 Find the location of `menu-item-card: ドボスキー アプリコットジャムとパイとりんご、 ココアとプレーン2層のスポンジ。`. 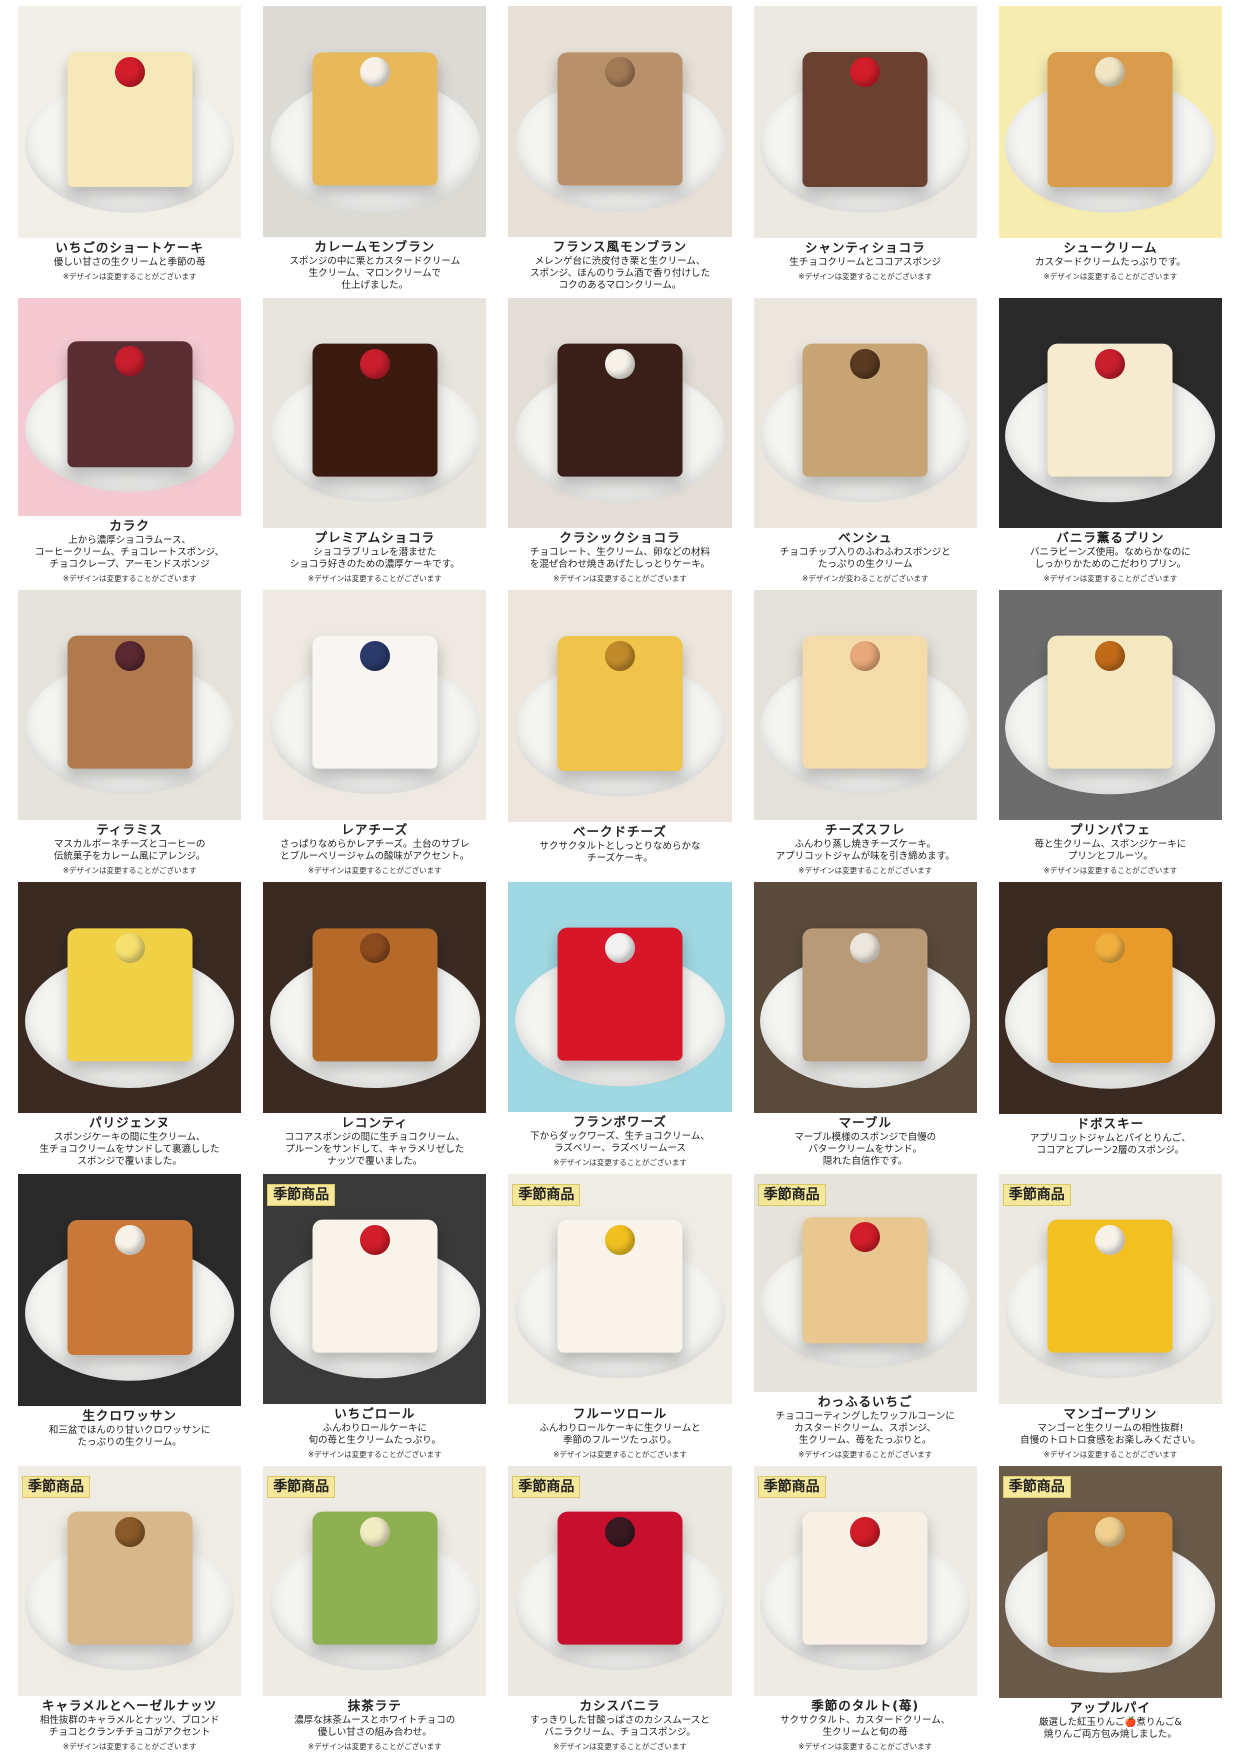

menu-item-card: ドボスキー アプリコットジャムとパイとりんご、 ココアとプレーン2層のスポンジ。 is located at coordinates (1110, 1022).